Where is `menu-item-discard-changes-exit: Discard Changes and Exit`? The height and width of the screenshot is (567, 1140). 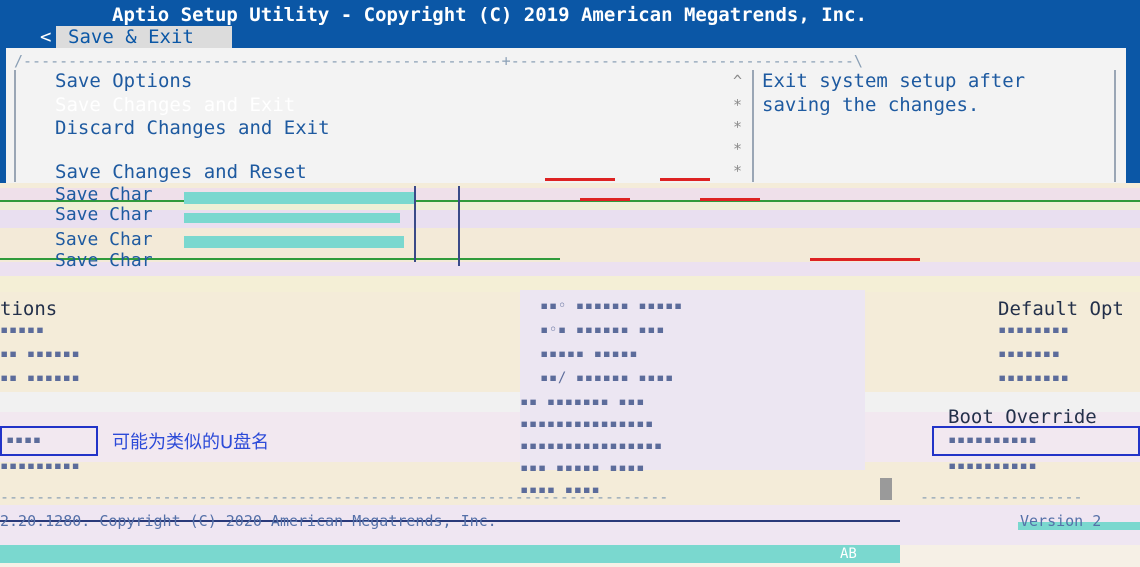
menu-item-discard-changes-exit: Discard Changes and Exit is located at coordinates (192, 128).